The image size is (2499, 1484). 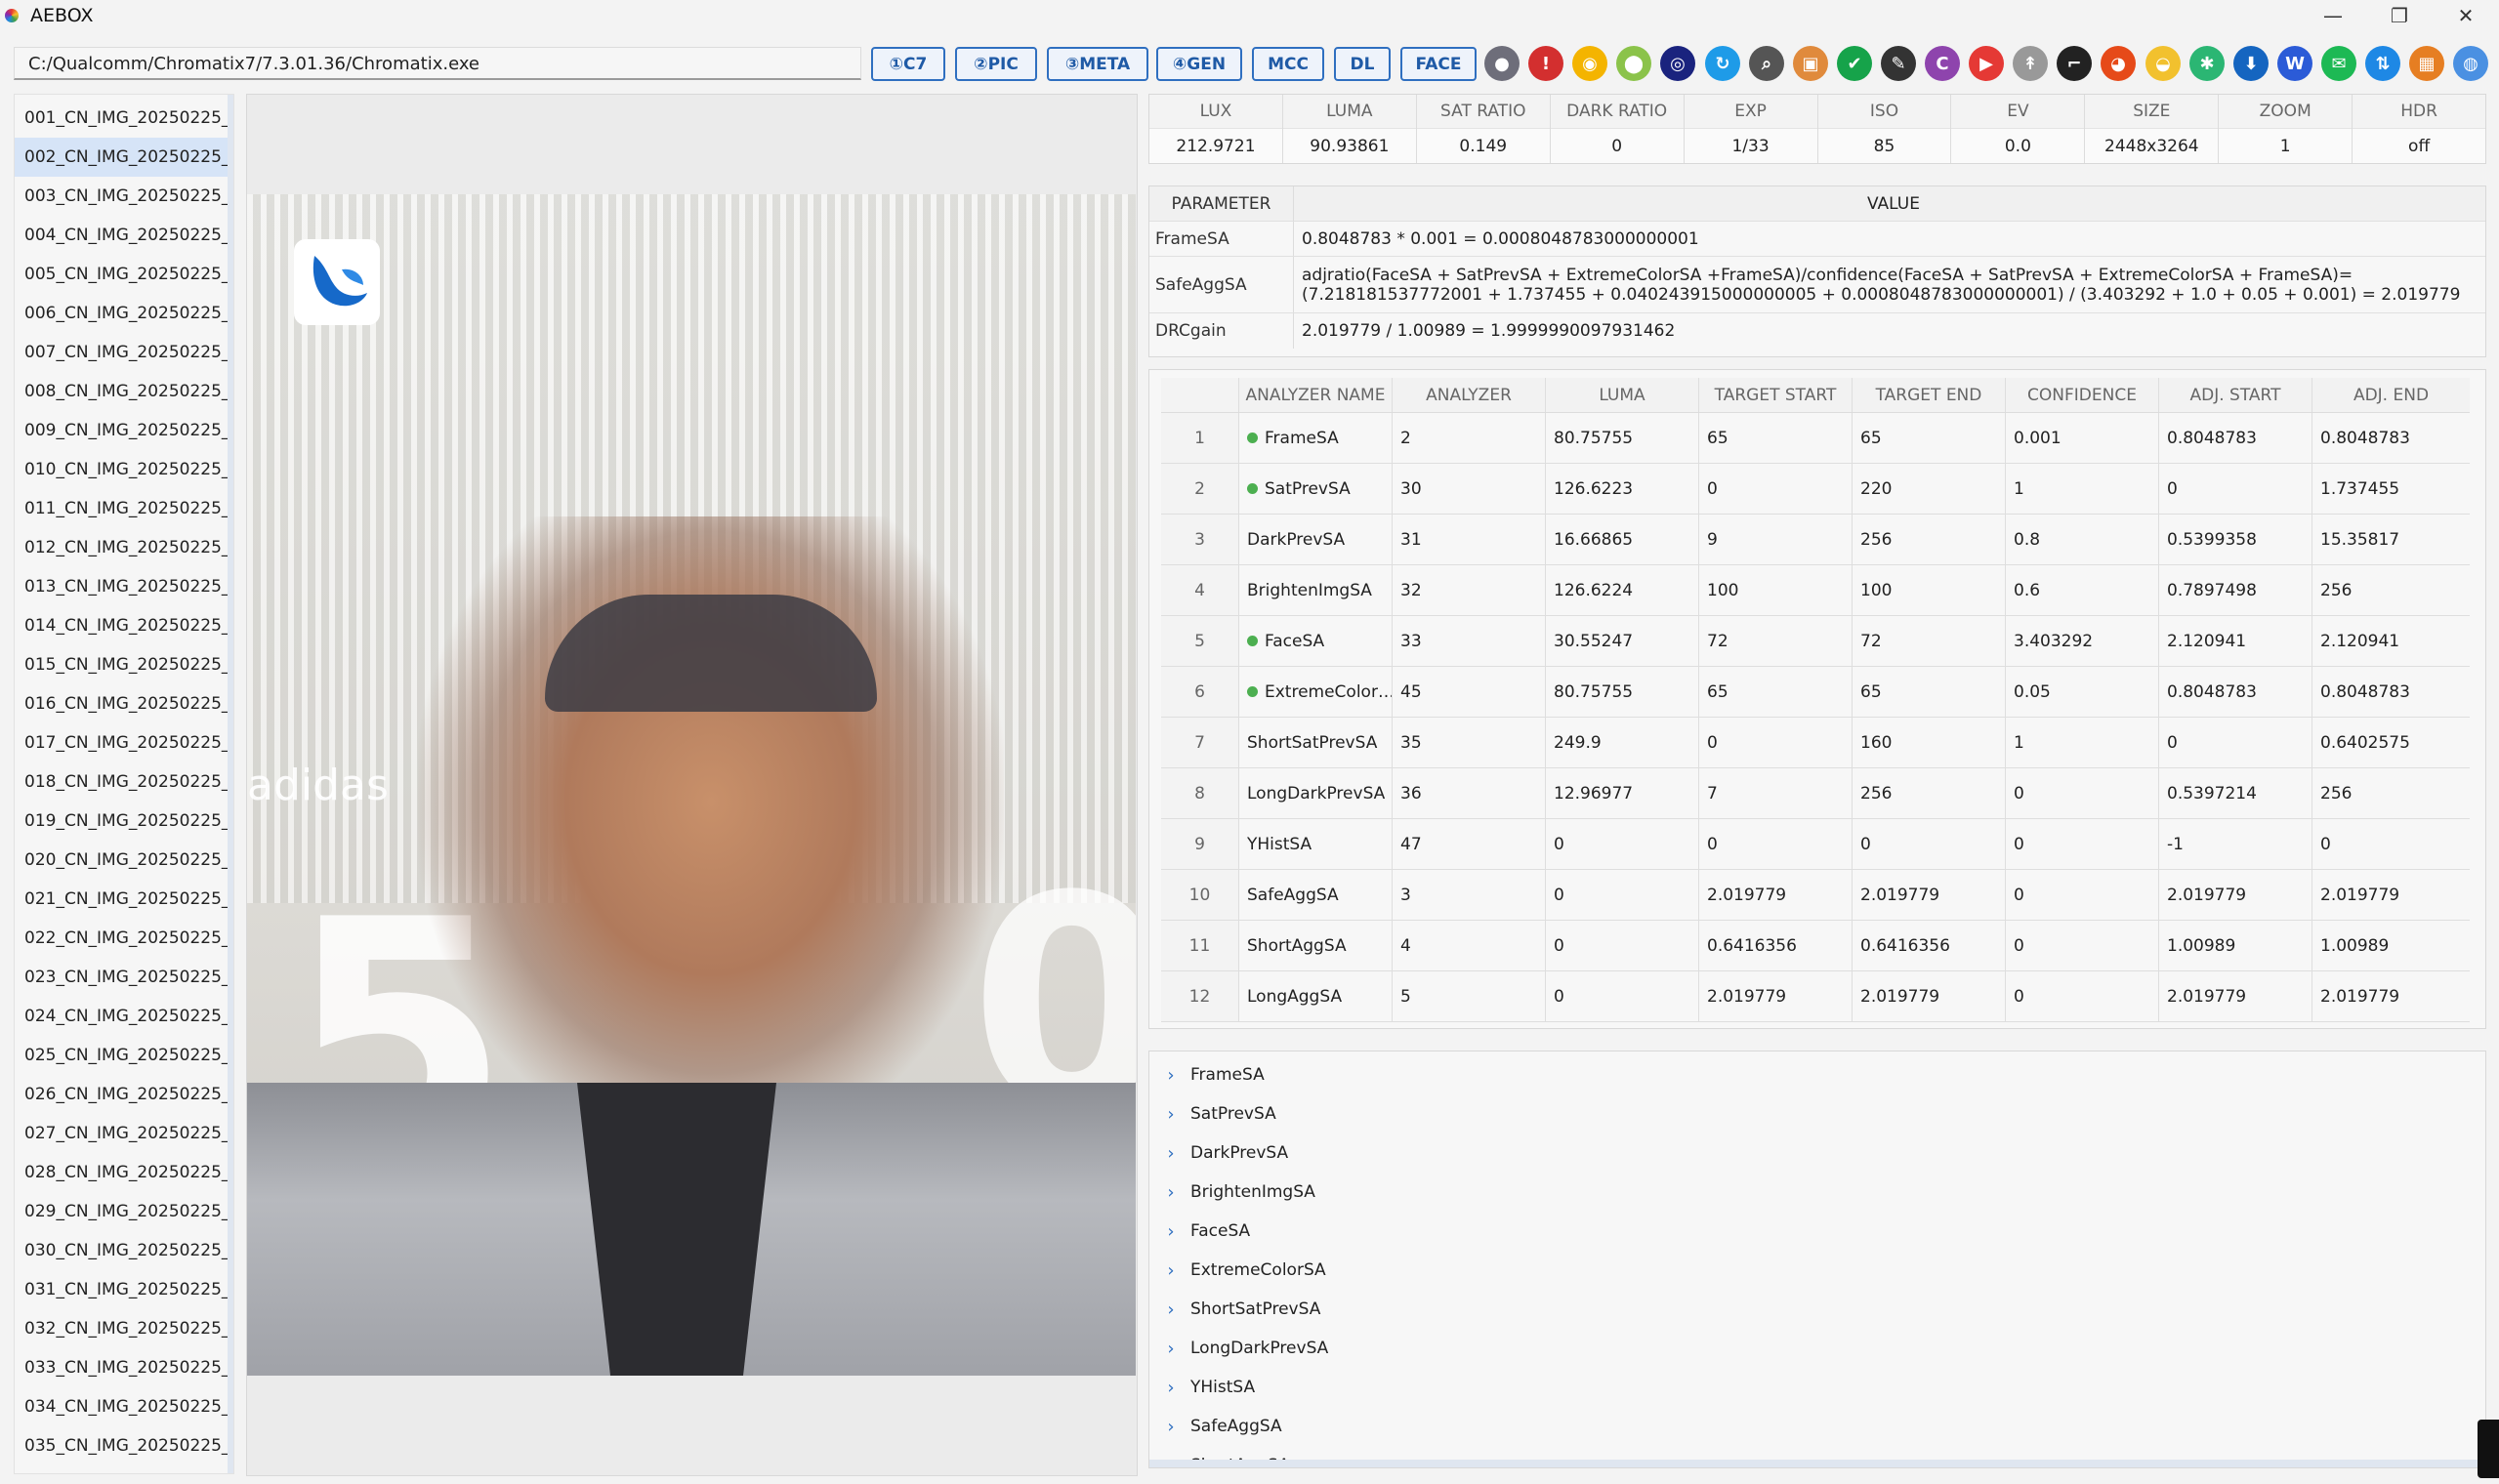 What do you see at coordinates (1097, 64) in the screenshot?
I see `meta-button: ③META` at bounding box center [1097, 64].